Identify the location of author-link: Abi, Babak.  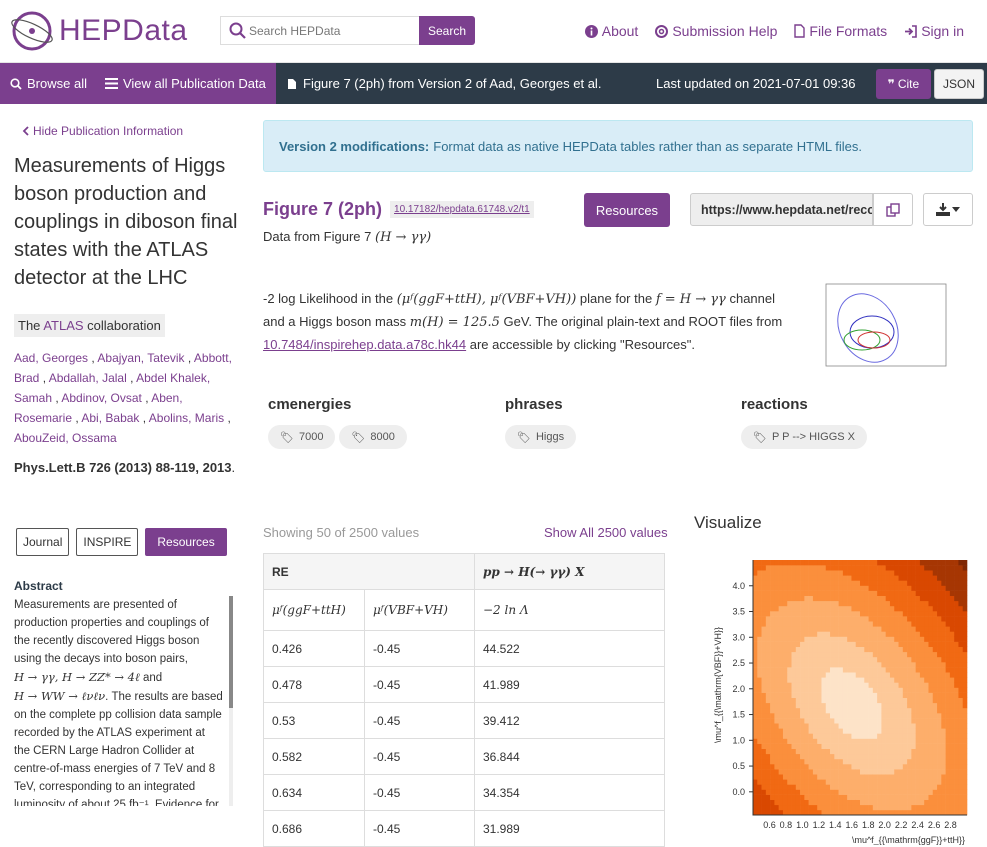
(110, 418).